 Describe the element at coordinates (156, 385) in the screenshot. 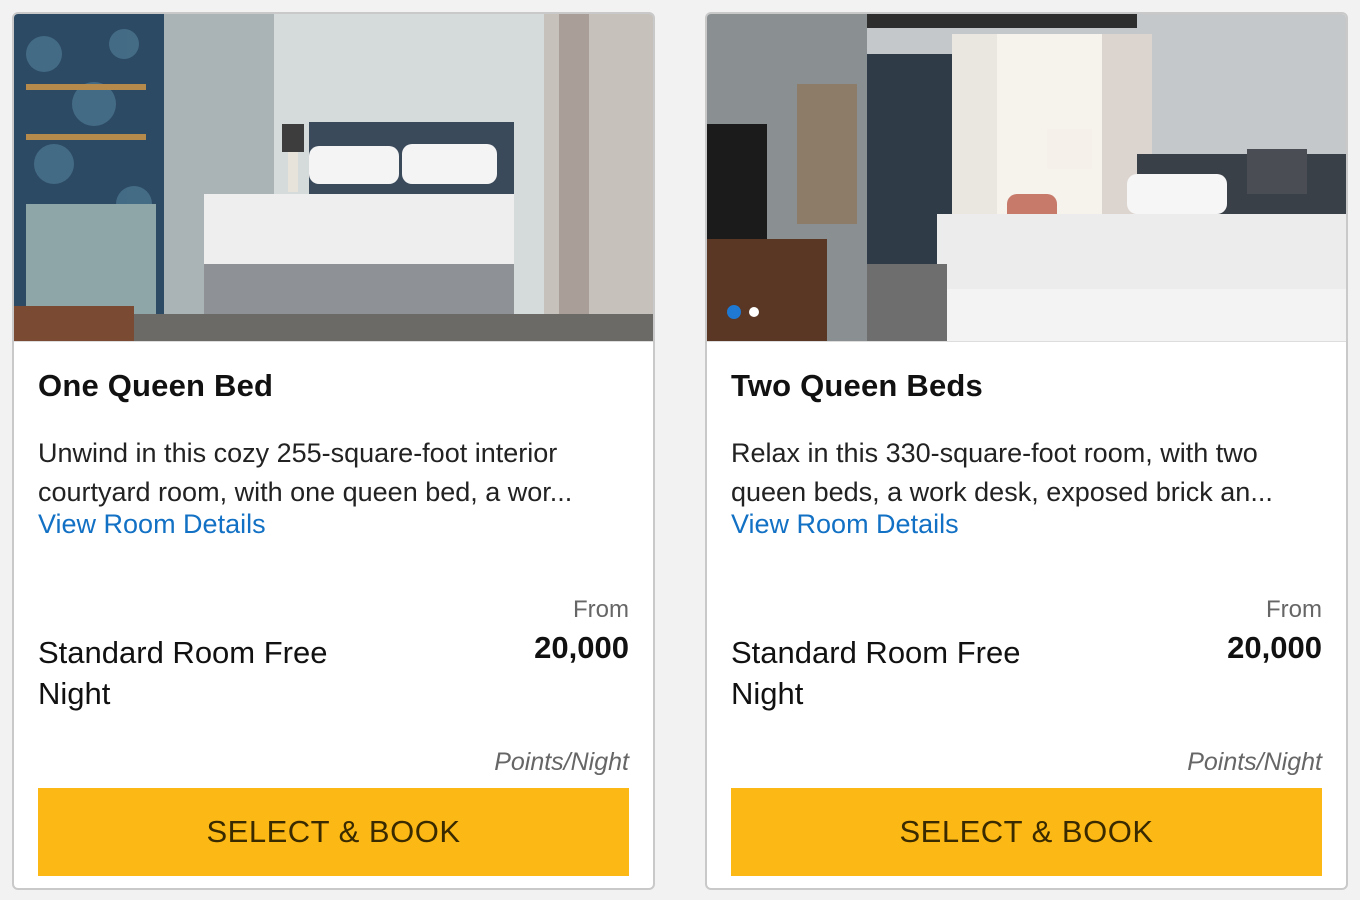

I see `room-title: One Queen Bed` at that location.